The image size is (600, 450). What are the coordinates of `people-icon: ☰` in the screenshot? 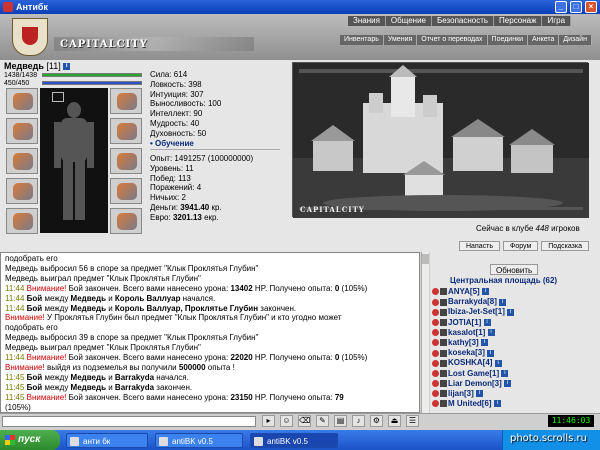 It's located at (412, 421).